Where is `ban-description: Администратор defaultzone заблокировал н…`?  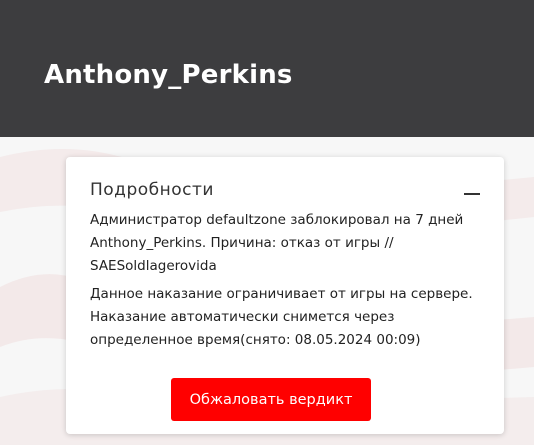 ban-description: Администратор defaultzone заблокировал н… is located at coordinates (277, 243).